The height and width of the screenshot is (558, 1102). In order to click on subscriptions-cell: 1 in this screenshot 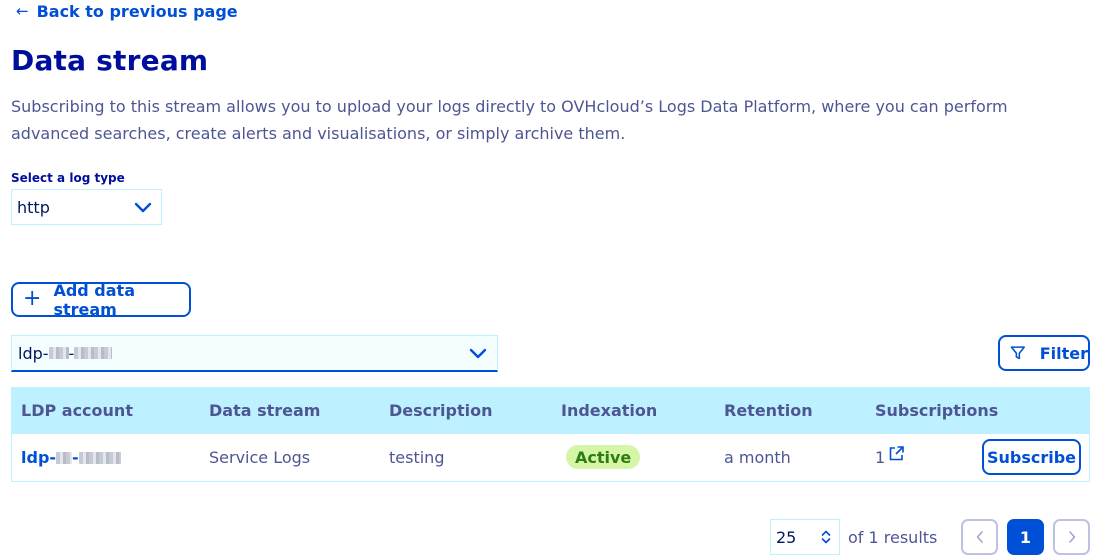, I will do `click(890, 456)`.